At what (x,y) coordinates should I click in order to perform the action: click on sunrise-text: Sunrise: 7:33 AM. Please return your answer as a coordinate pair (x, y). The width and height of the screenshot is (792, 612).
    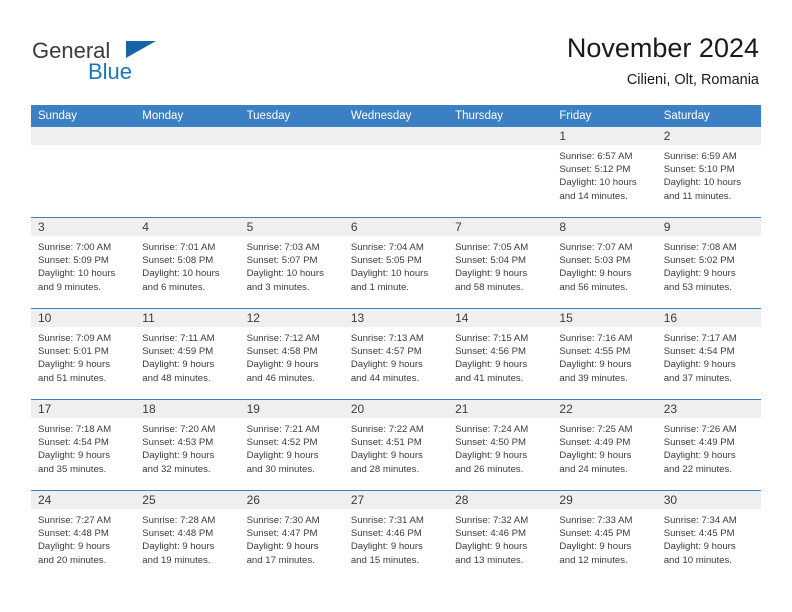
    Looking at the image, I should click on (596, 520).